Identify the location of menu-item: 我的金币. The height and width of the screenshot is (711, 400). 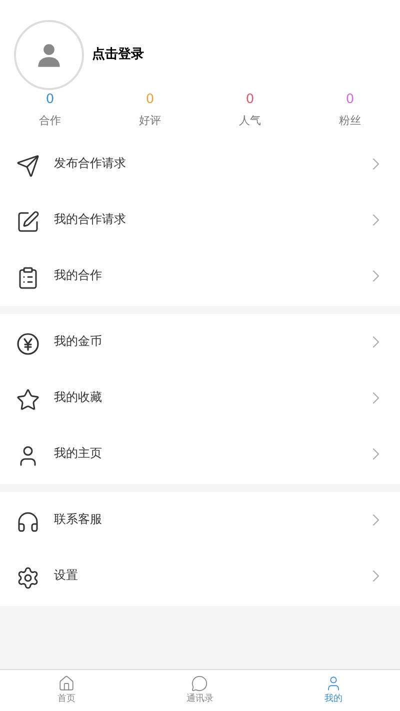
(200, 342).